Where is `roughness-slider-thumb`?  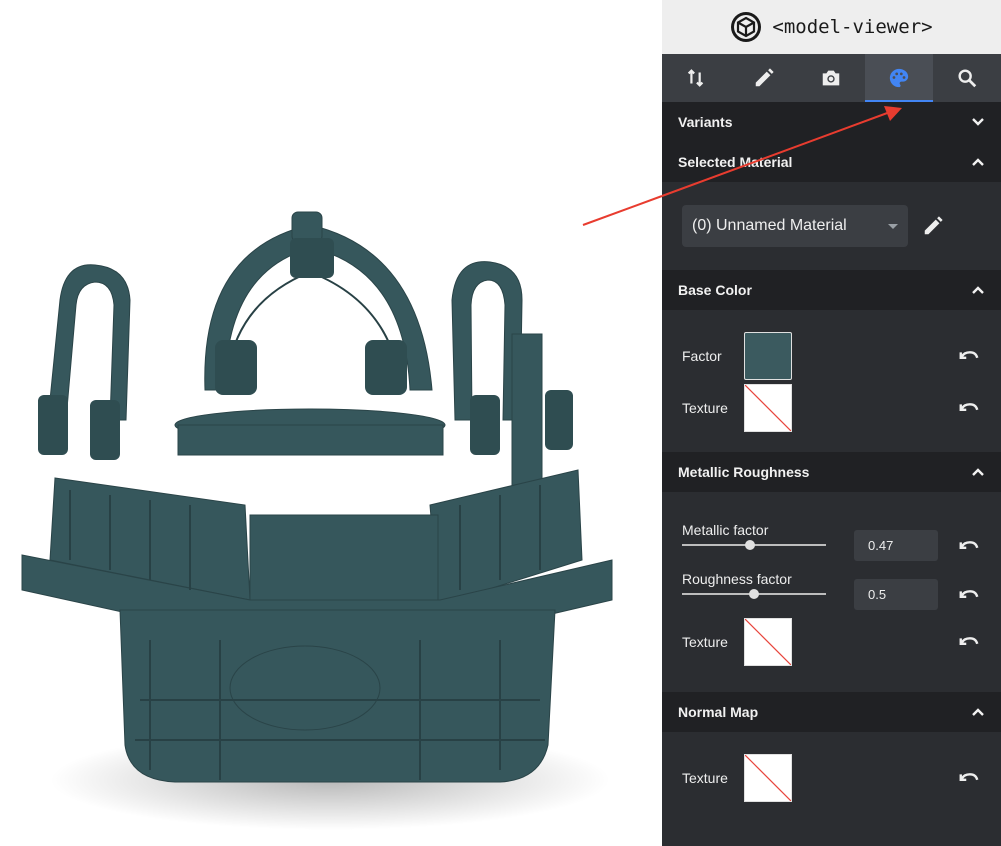 roughness-slider-thumb is located at coordinates (754, 594).